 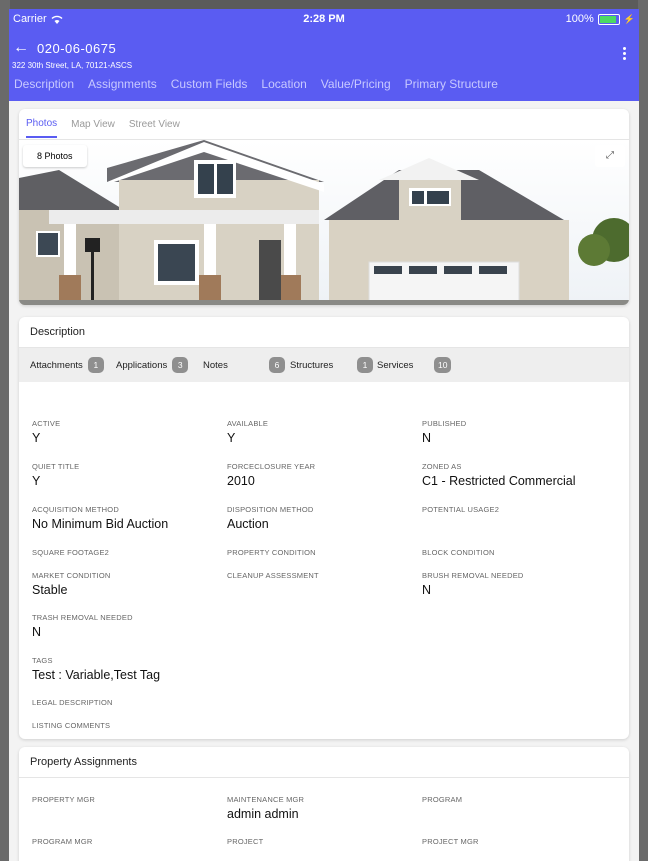 I want to click on field-label: LISTING COMMENTS, so click(x=71, y=725).